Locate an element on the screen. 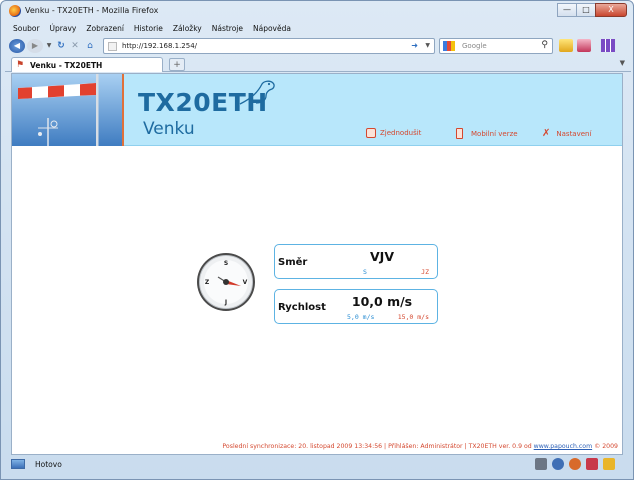  direction-value: VJV is located at coordinates (382, 256).